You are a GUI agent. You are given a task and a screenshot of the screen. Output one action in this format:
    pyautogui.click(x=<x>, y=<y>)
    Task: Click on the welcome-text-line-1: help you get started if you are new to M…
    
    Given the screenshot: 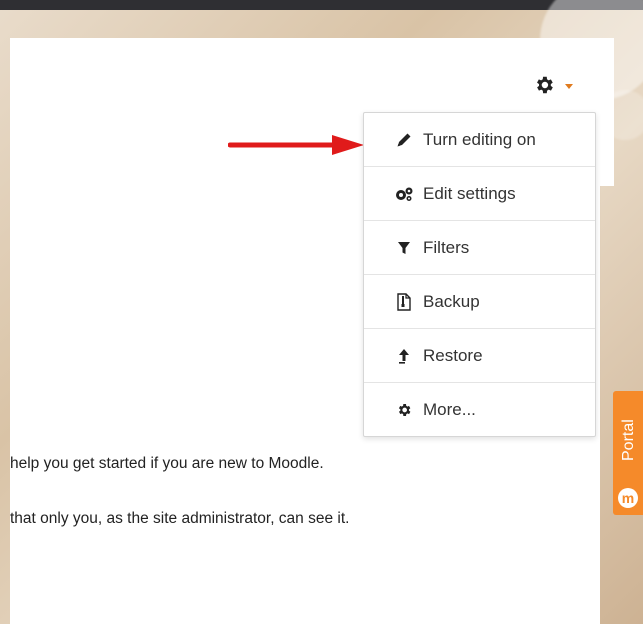 What is the action you would take?
    pyautogui.click(x=167, y=463)
    